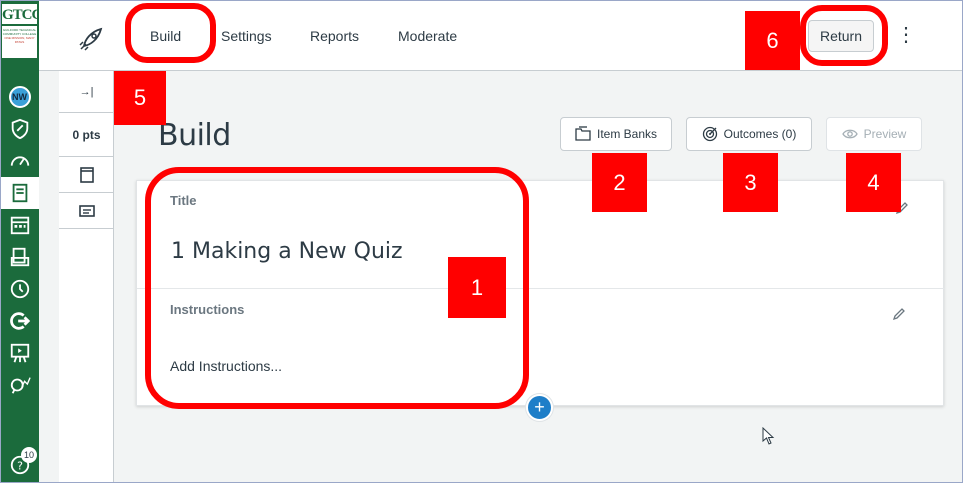 Image resolution: width=963 pixels, height=483 pixels. I want to click on inbox-icon, so click(19, 257).